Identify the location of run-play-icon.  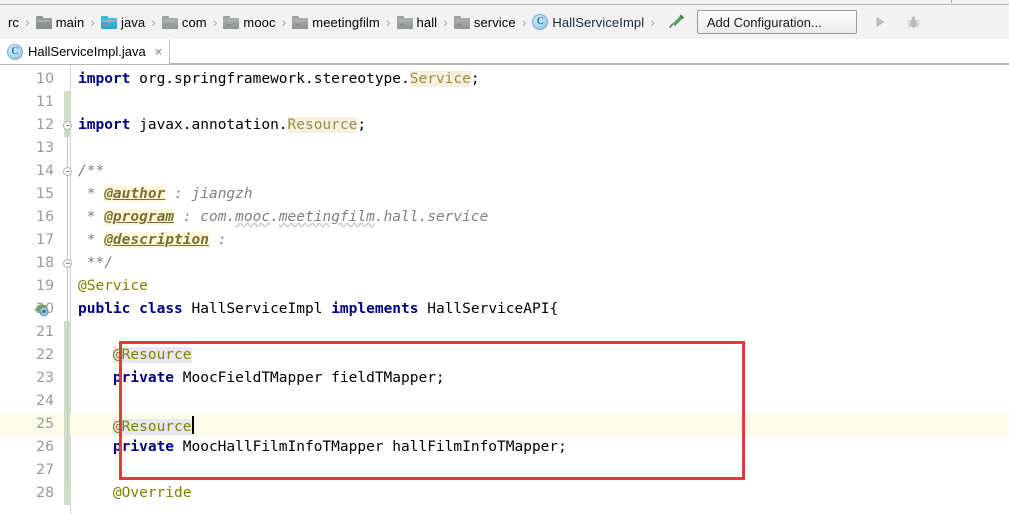
(880, 22).